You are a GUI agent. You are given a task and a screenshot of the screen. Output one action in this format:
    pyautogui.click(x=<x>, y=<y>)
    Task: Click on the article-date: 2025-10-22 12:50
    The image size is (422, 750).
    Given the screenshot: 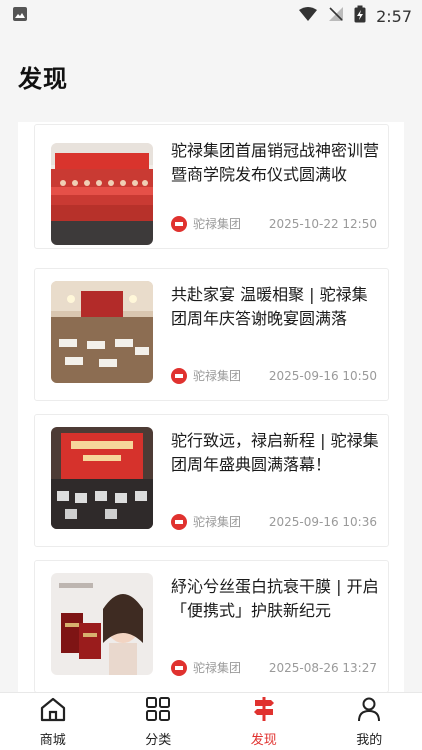 What is the action you would take?
    pyautogui.click(x=322, y=223)
    